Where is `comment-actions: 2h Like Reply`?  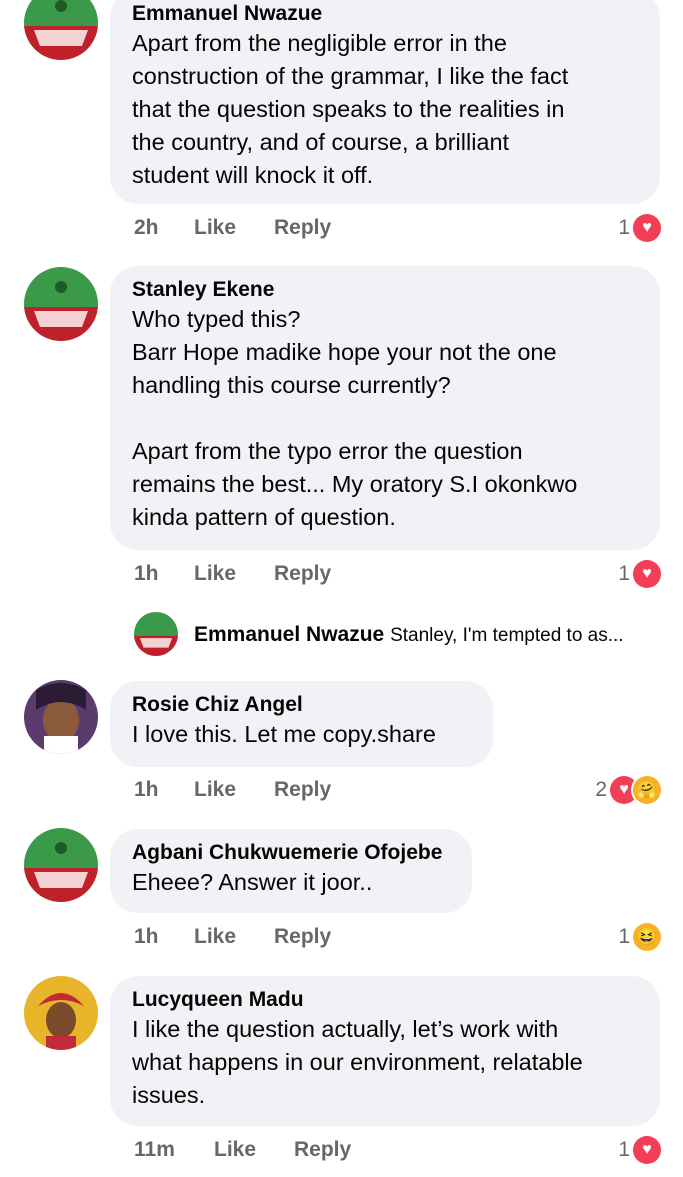
comment-actions: 2h Like Reply is located at coordinates (232, 228).